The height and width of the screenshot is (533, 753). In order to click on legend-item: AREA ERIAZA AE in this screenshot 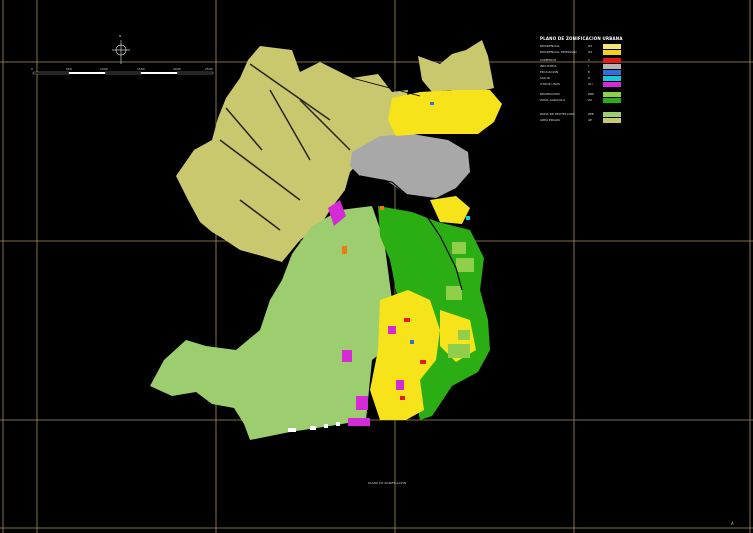, I will do `click(582, 121)`.